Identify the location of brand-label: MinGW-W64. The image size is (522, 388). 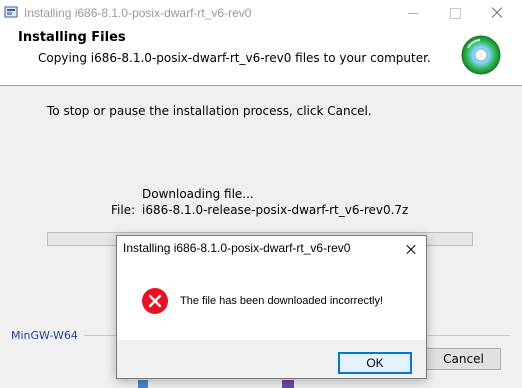
(44, 335).